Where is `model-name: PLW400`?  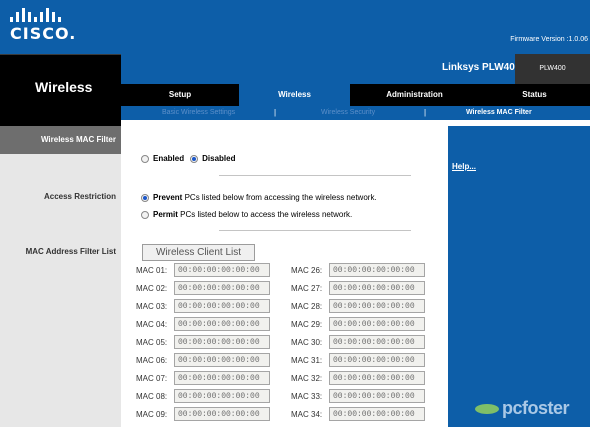
model-name: PLW400 is located at coordinates (552, 69).